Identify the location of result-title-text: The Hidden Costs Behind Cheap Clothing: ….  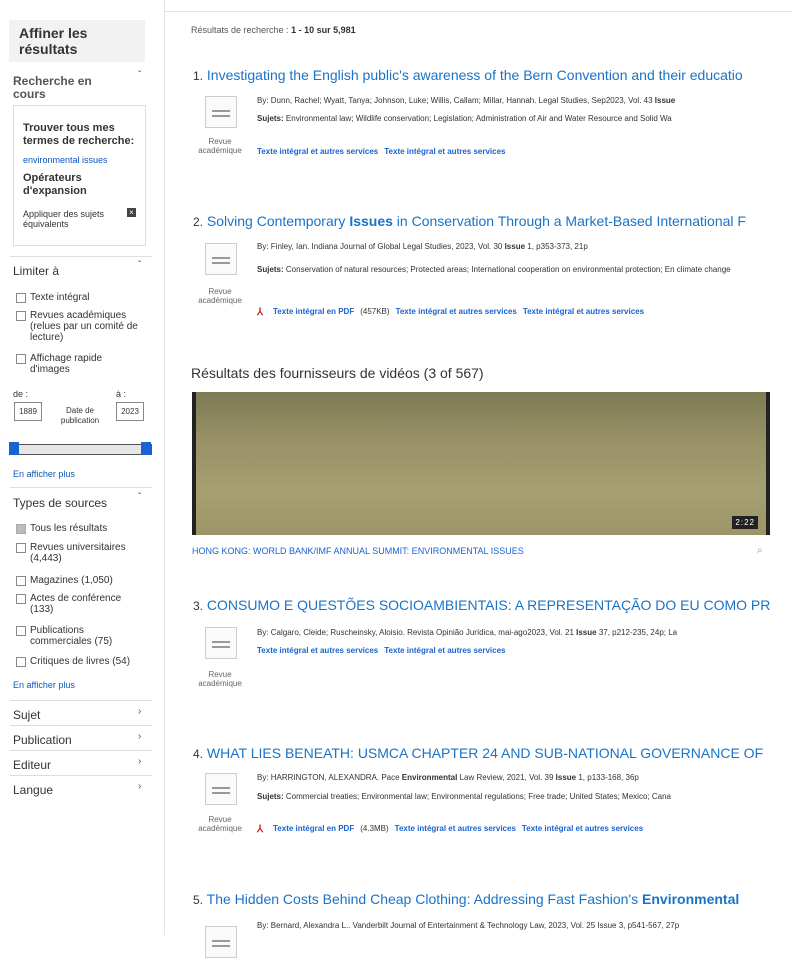
(424, 899).